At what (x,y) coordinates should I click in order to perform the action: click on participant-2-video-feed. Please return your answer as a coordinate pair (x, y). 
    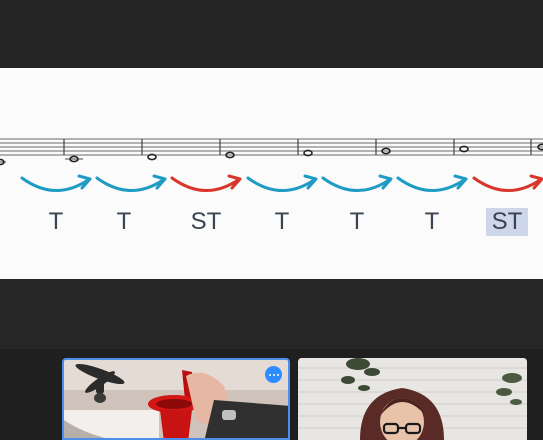
    Looking at the image, I should click on (412, 399).